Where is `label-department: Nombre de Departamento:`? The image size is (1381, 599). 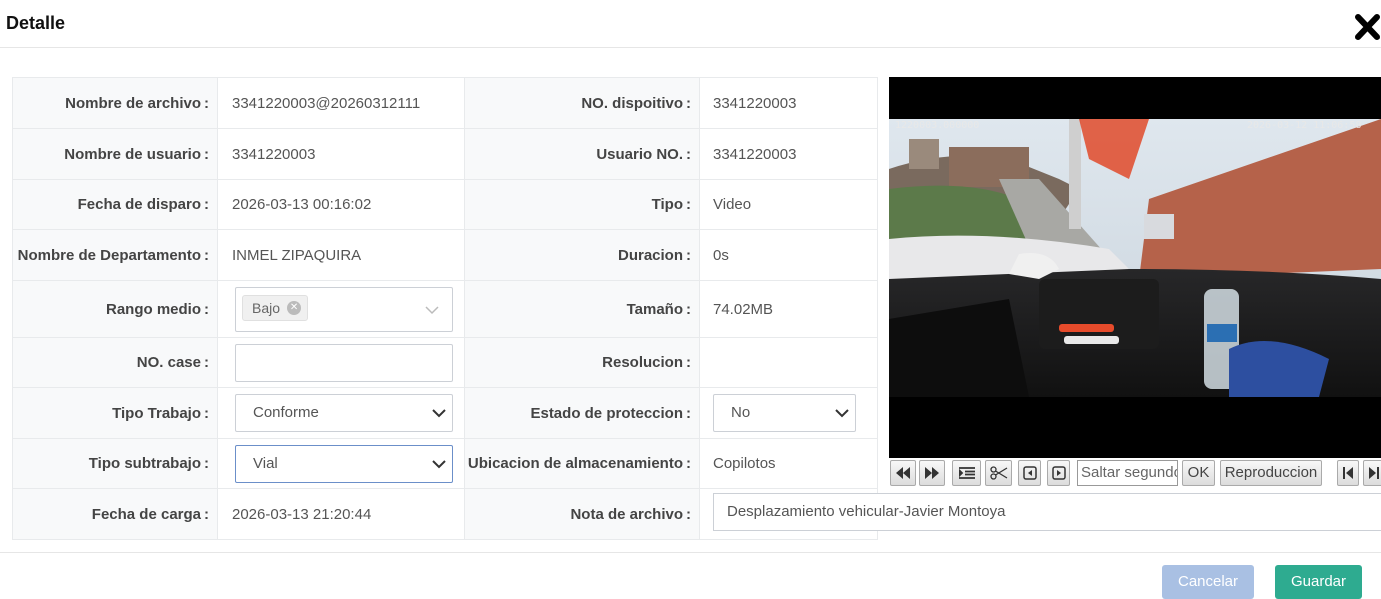
label-department: Nombre de Departamento: is located at coordinates (115, 255).